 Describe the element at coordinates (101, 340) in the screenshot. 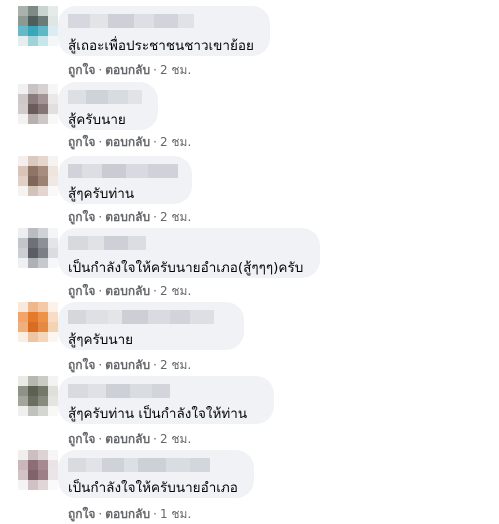

I see `comment-text: สู้ๆครับนาย` at that location.